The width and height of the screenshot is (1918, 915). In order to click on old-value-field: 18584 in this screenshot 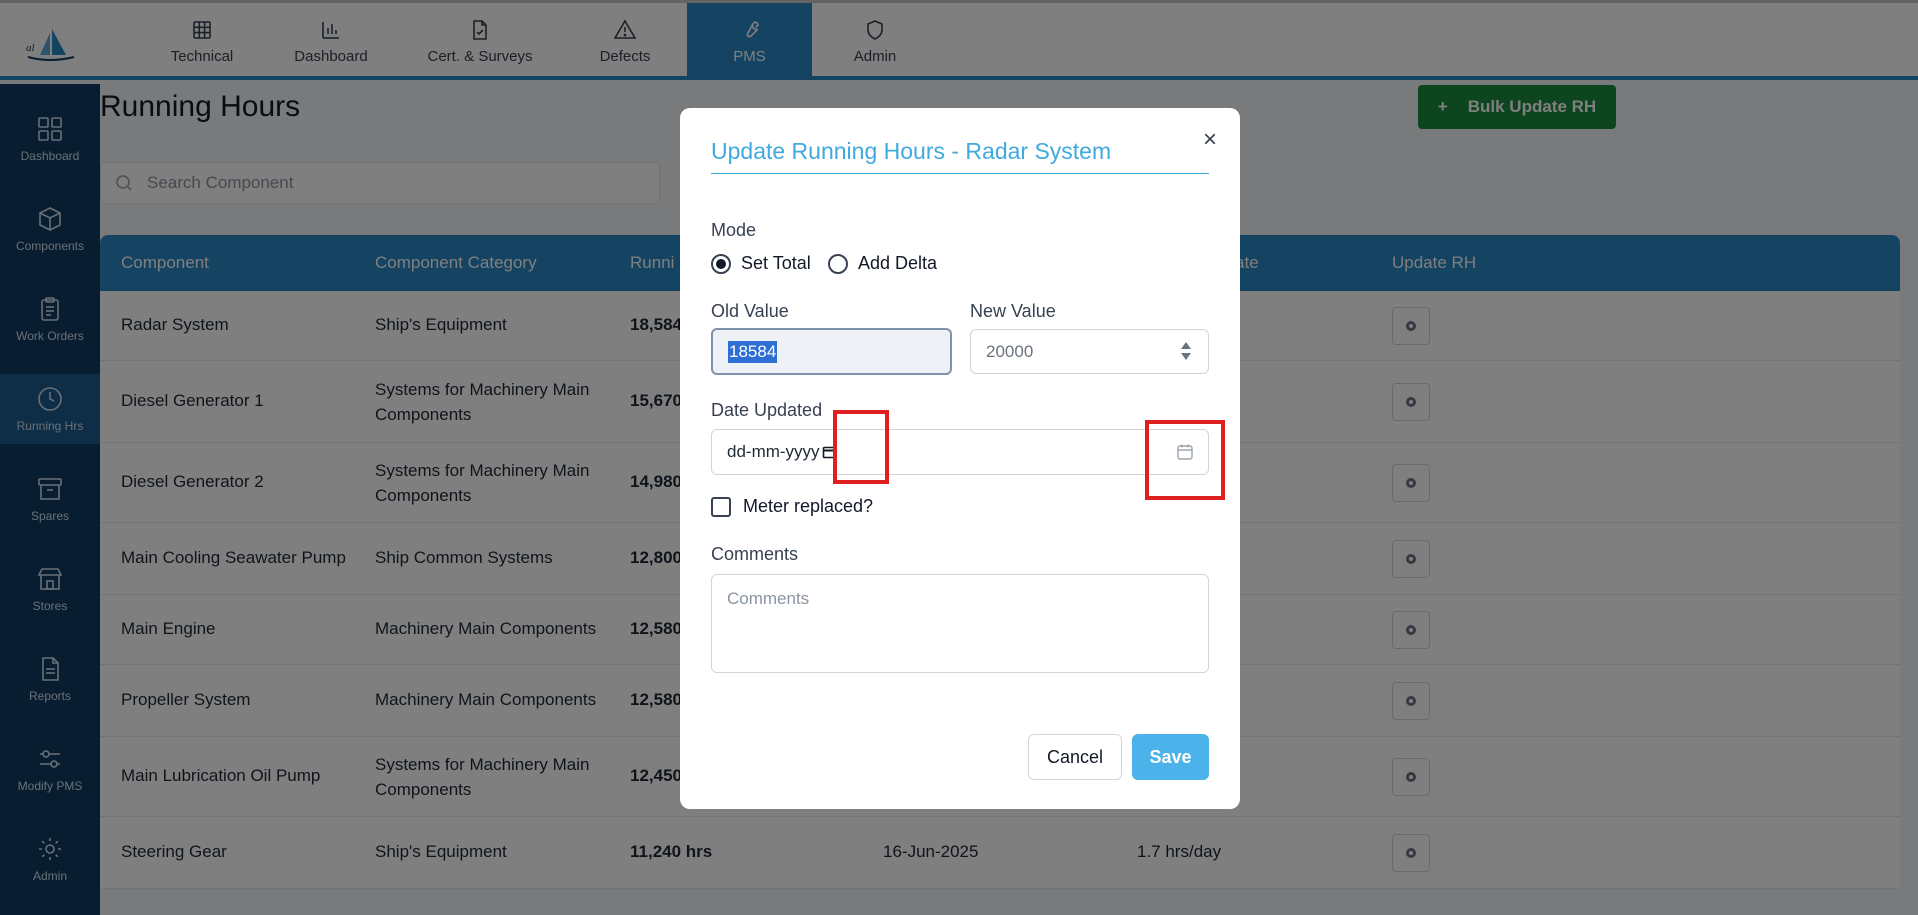, I will do `click(831, 351)`.